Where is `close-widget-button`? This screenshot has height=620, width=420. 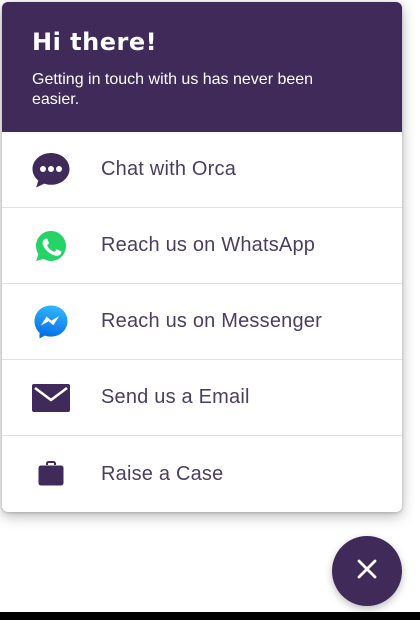 close-widget-button is located at coordinates (367, 571).